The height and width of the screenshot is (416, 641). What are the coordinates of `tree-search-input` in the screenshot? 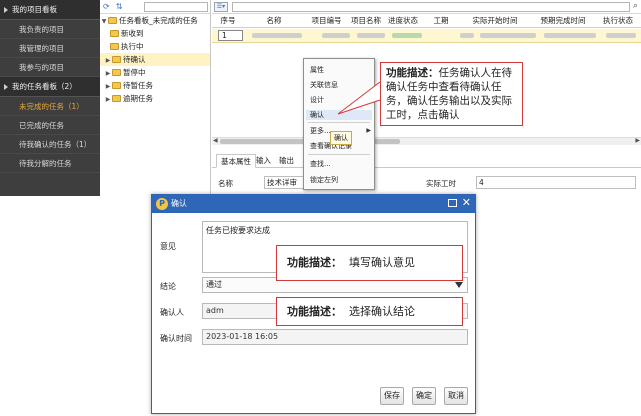 It's located at (176, 7).